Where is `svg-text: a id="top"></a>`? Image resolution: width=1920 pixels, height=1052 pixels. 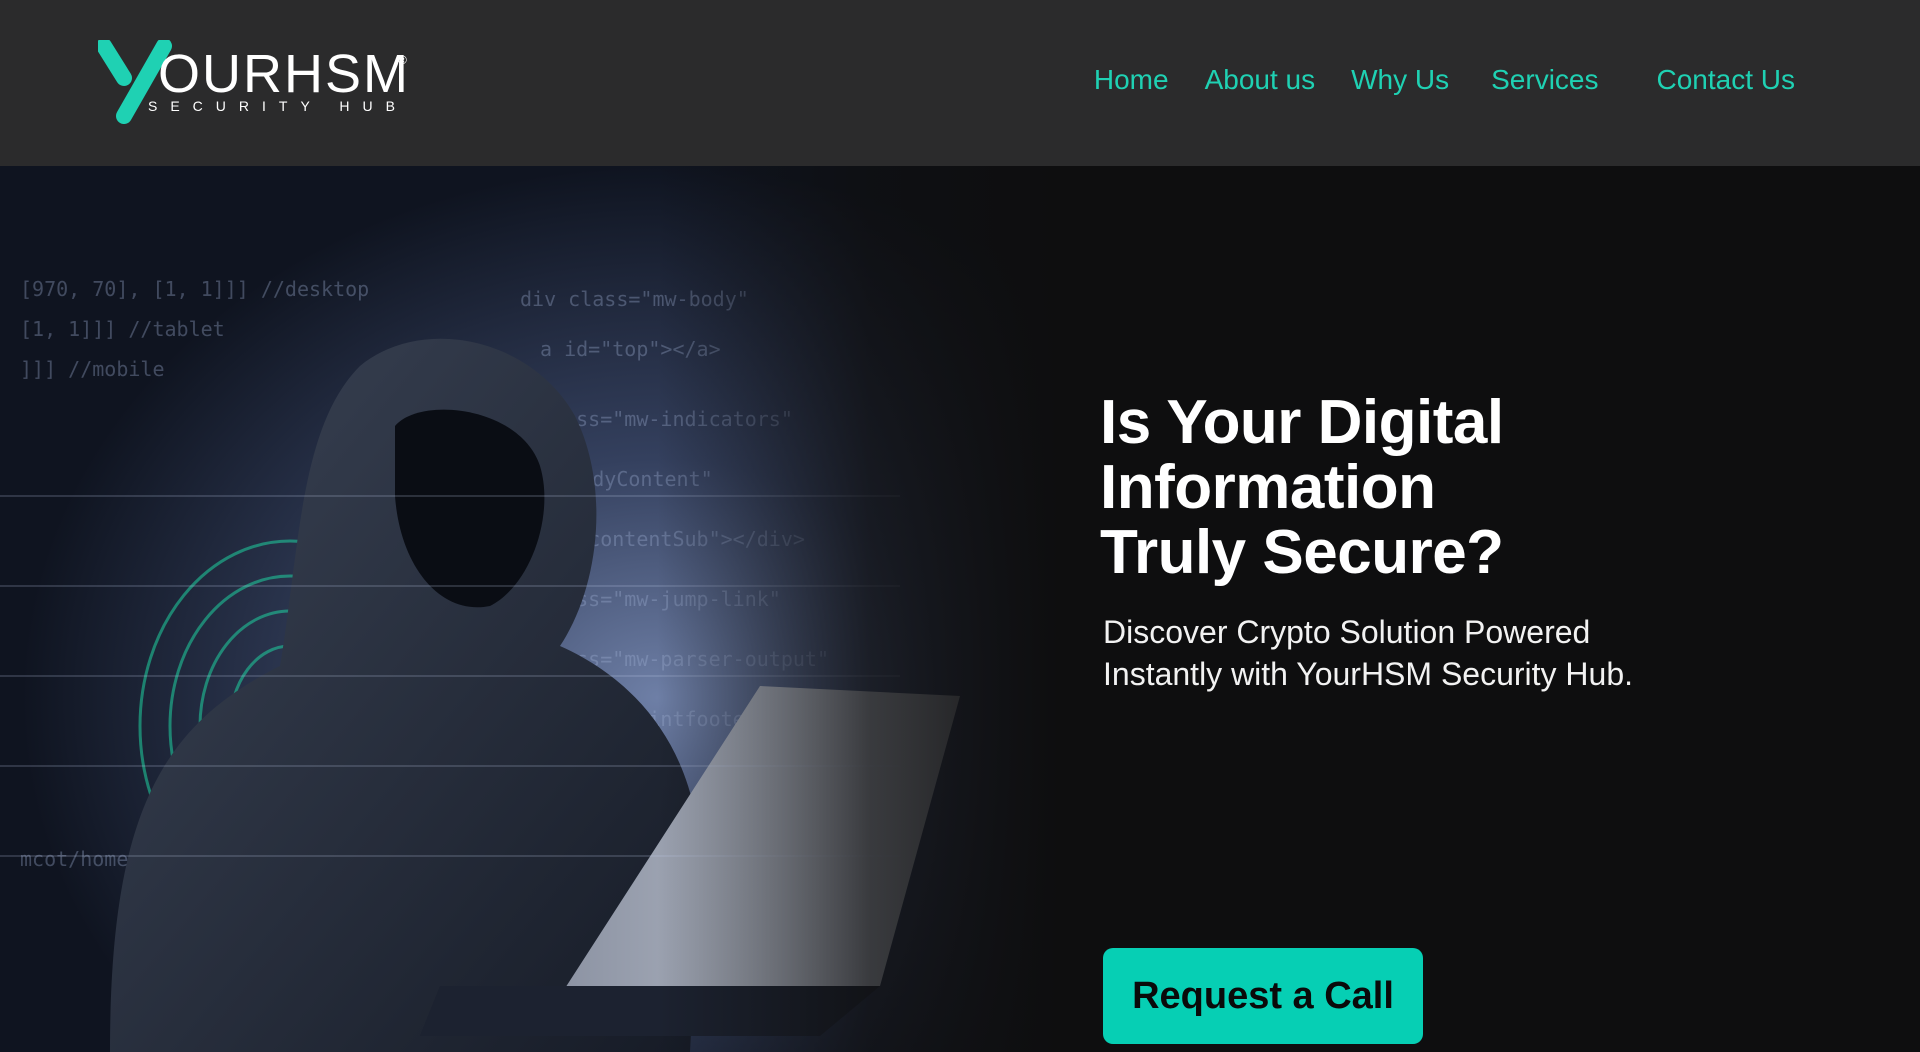 svg-text: a id="top"></a> is located at coordinates (630, 349).